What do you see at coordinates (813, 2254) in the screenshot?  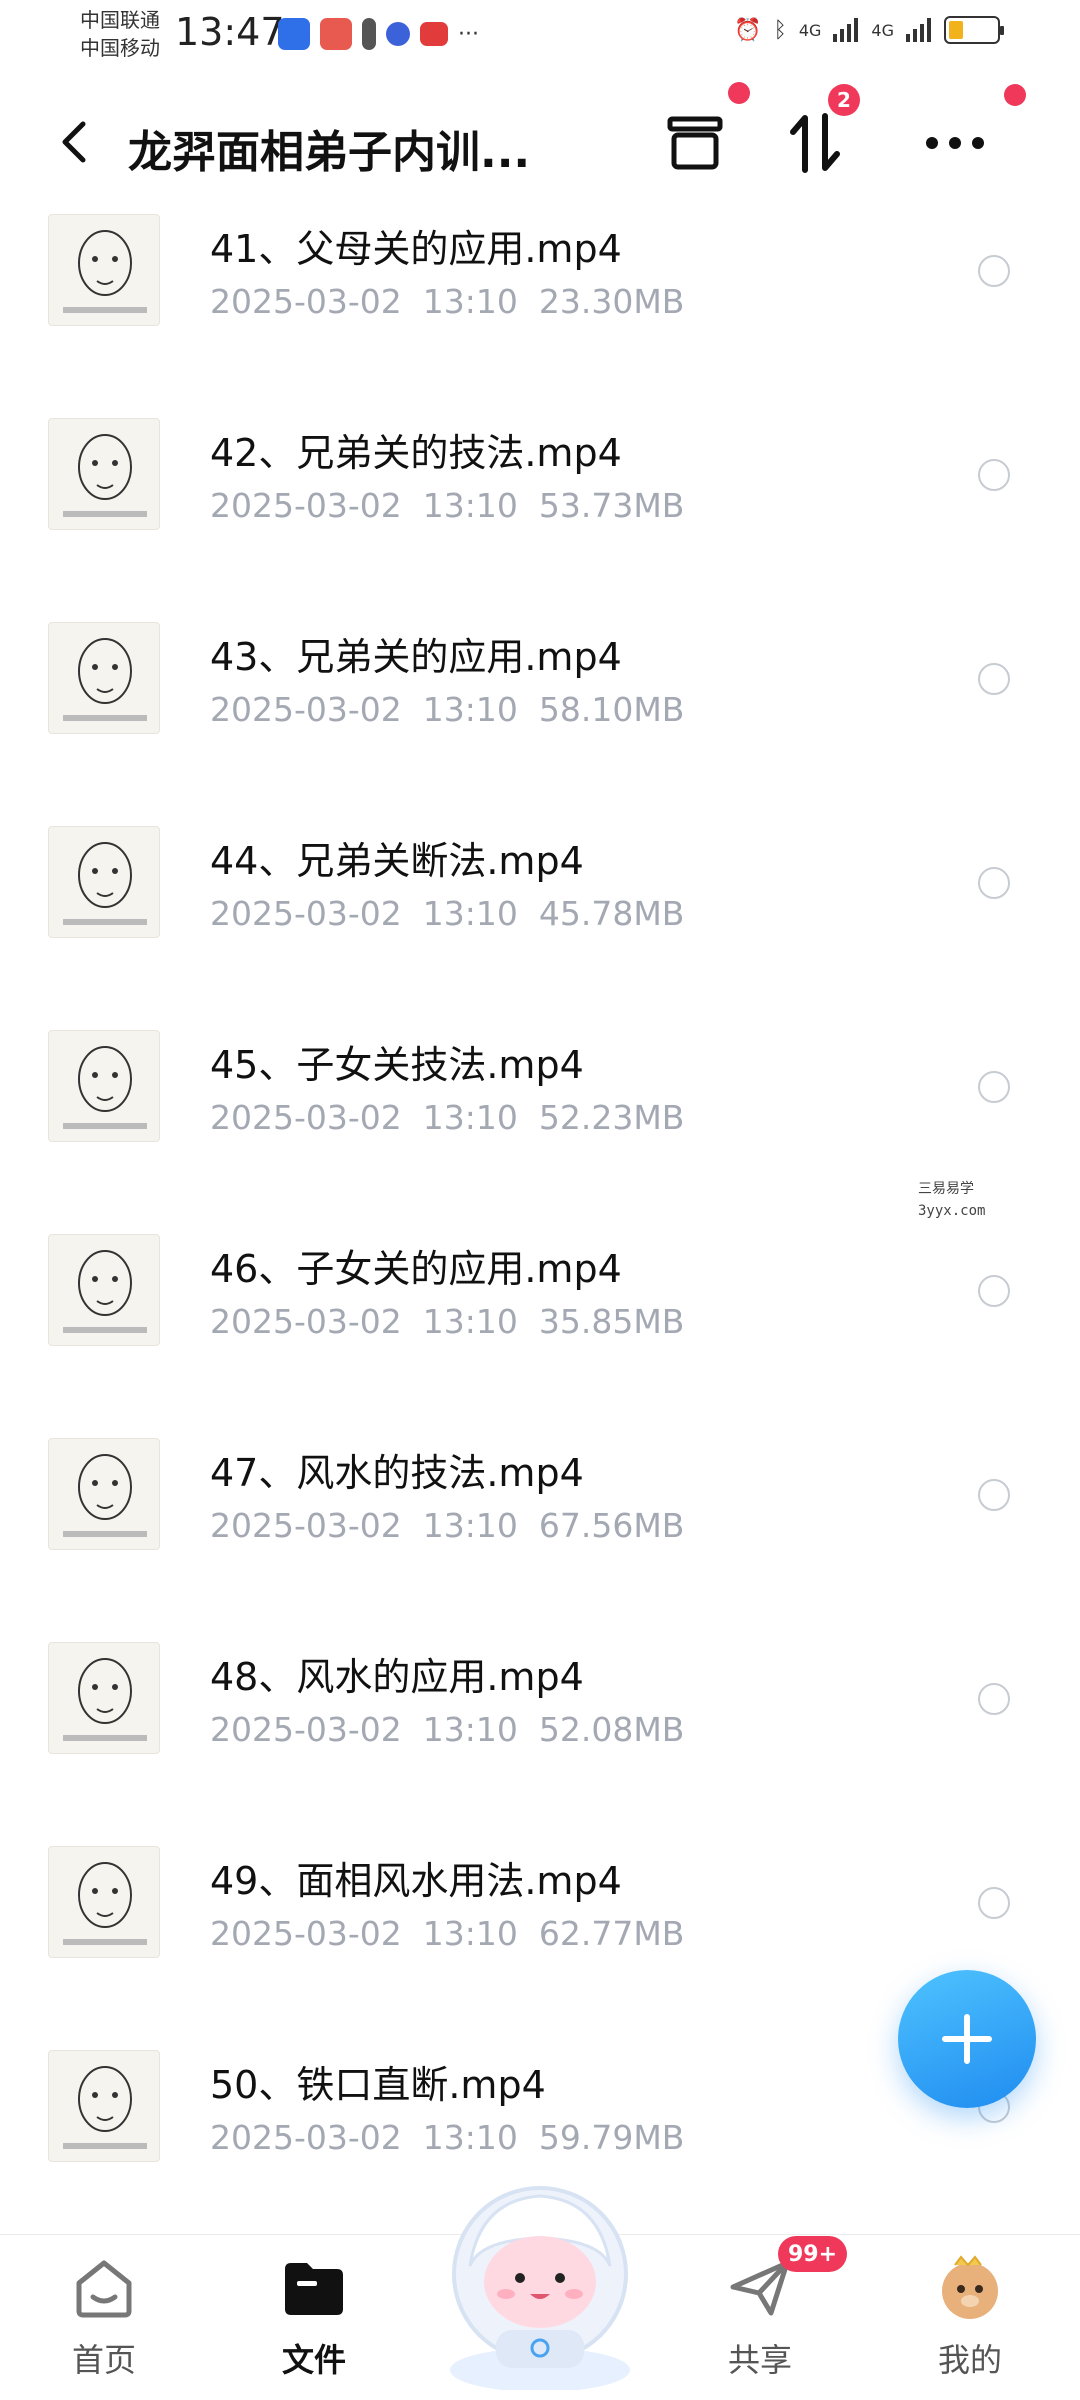 I see `share-badge: 99+` at bounding box center [813, 2254].